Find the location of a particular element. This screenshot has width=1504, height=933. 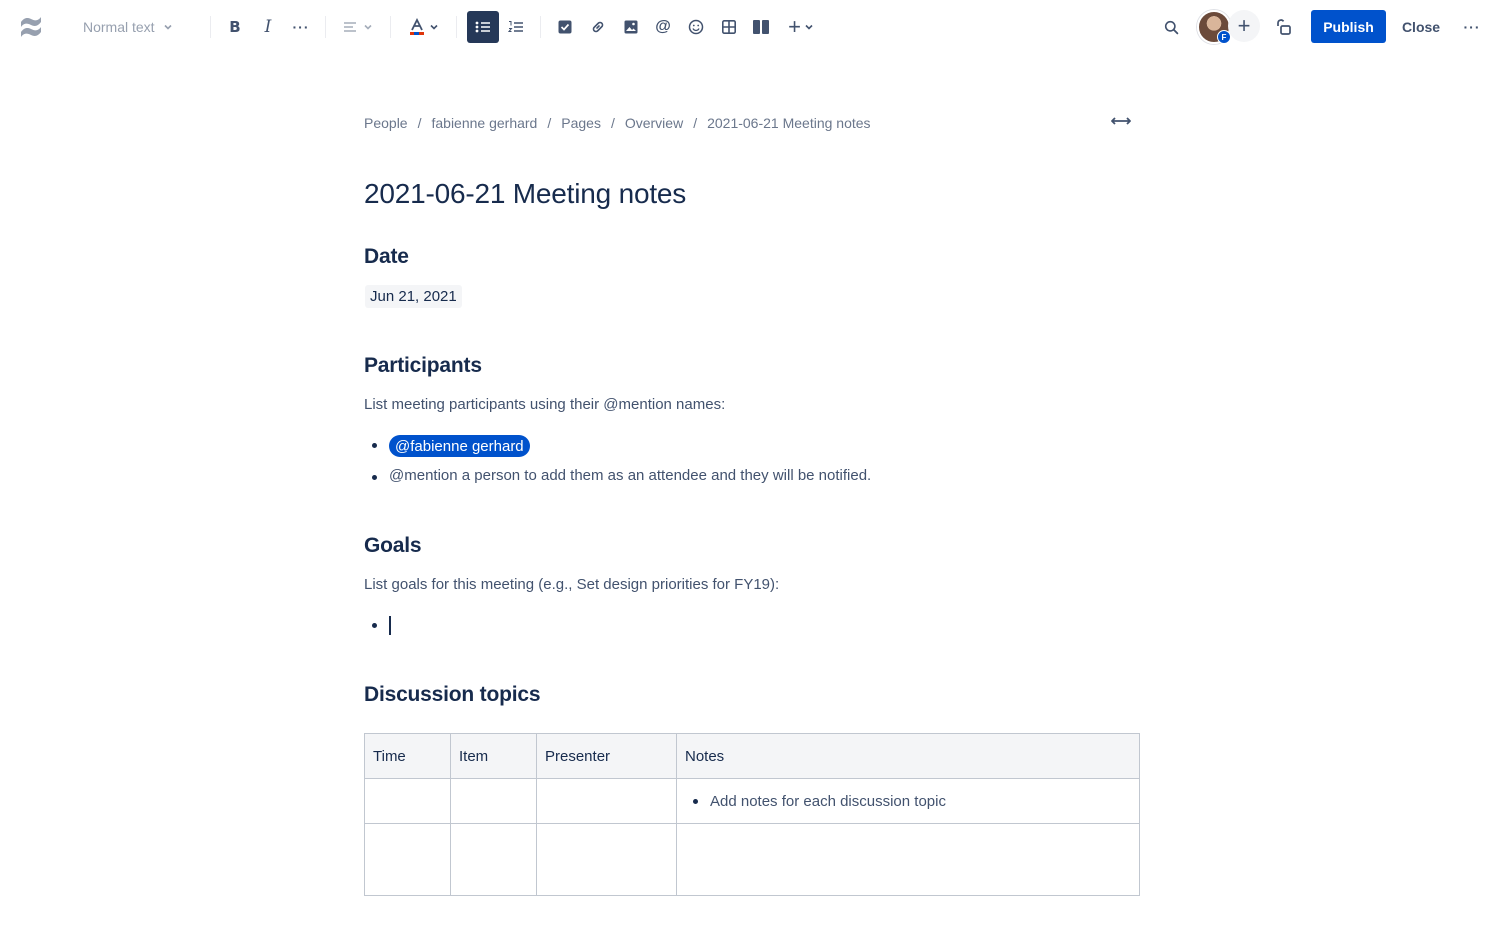

column-header-item: Item is located at coordinates (493, 756).